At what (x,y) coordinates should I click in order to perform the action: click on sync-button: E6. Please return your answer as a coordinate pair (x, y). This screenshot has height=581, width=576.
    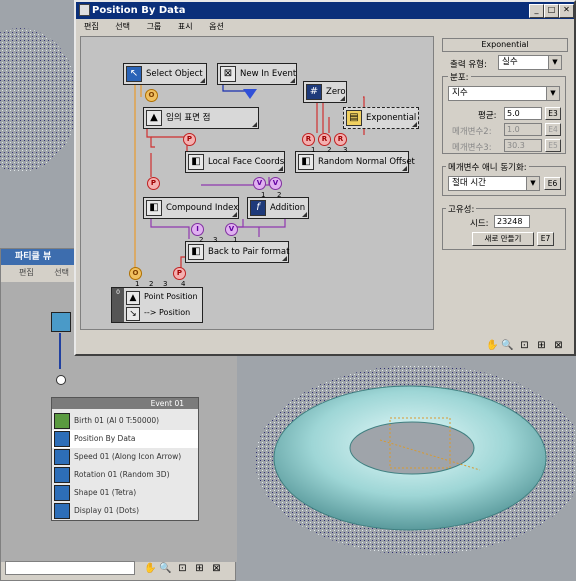
    Looking at the image, I should click on (552, 183).